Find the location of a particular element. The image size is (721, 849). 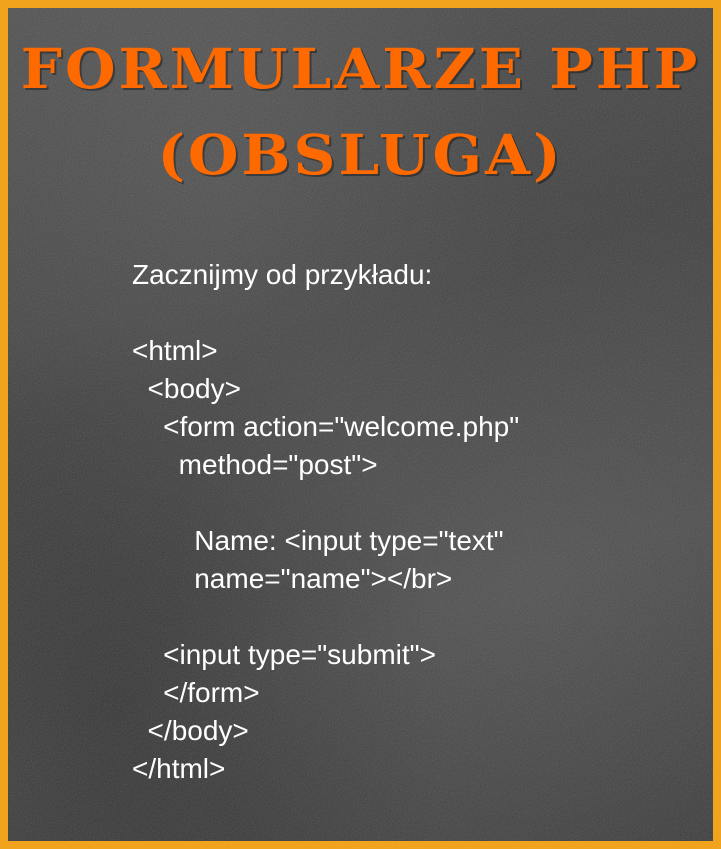

code-line: <html> is located at coordinates (175, 350).